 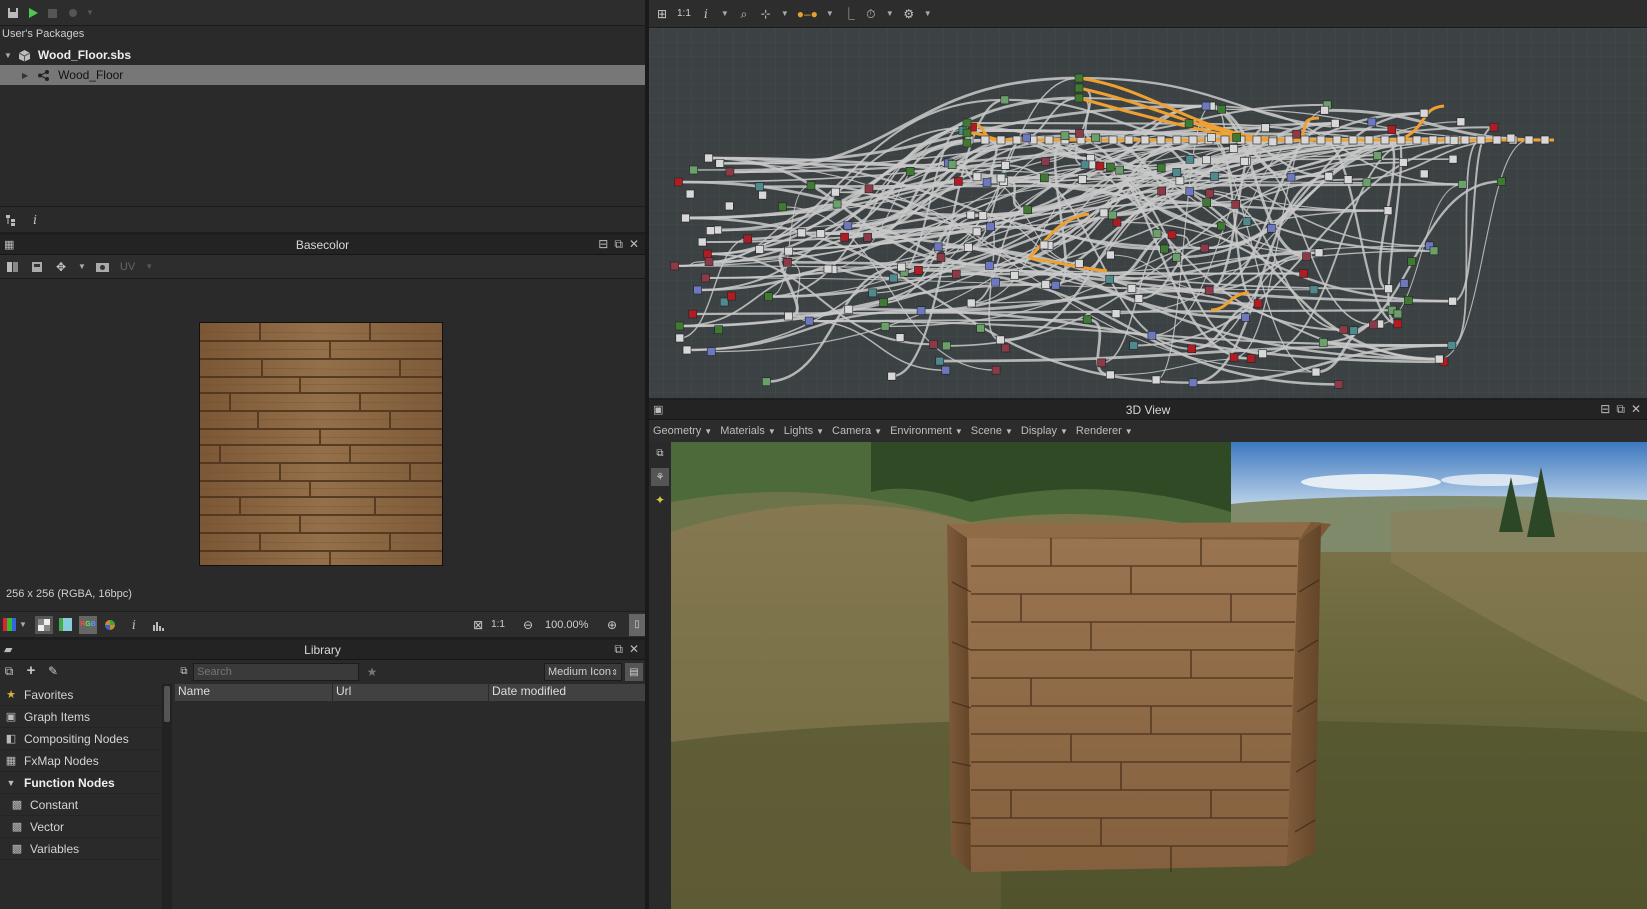 I want to click on frame-icon: ⊞, so click(x=662, y=14).